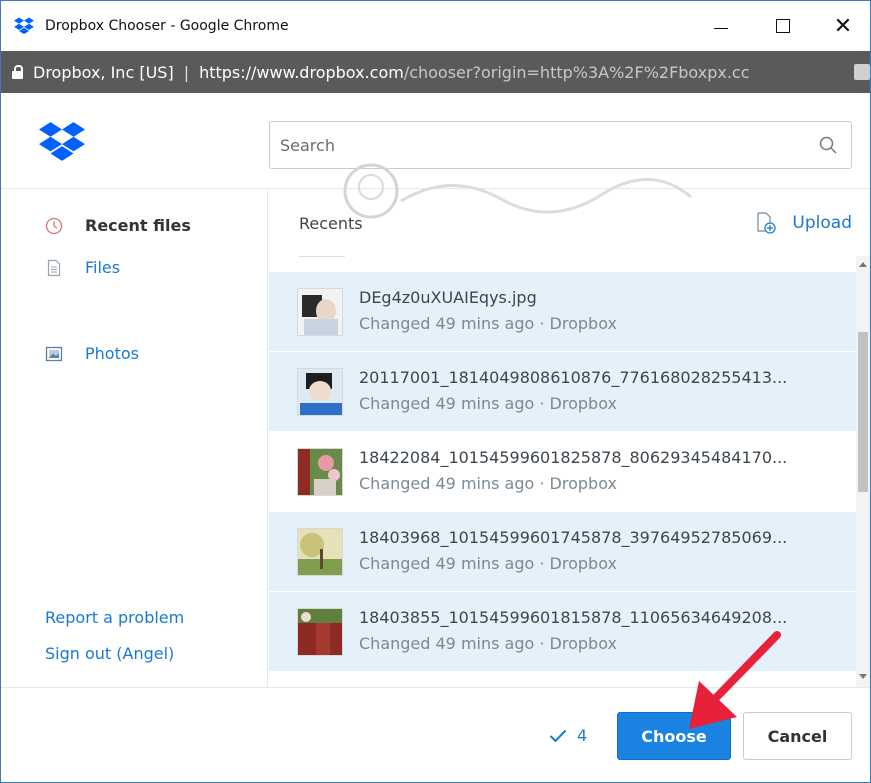  Describe the element at coordinates (103, 72) in the screenshot. I see `site-owner: Dropbox, Inc [US]` at that location.